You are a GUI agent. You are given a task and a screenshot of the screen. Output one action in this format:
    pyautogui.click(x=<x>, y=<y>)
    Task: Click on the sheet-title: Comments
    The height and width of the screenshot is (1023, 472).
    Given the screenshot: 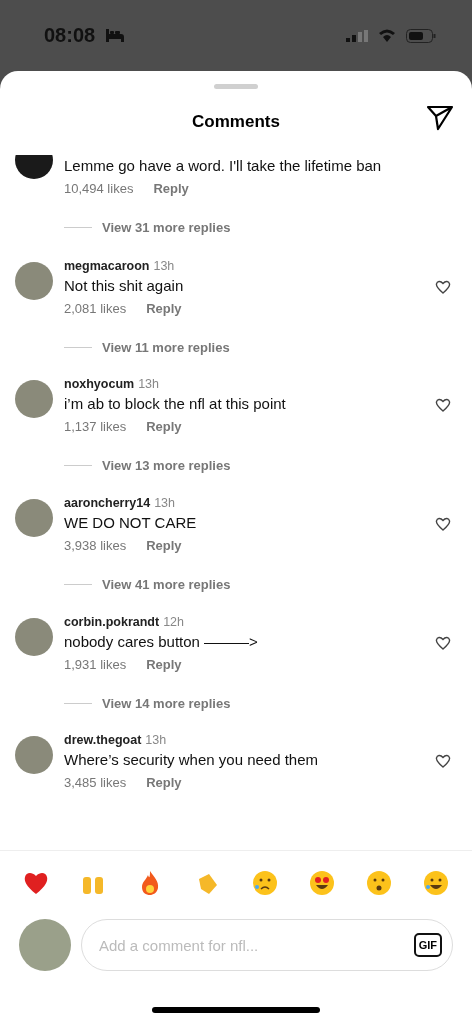 What is the action you would take?
    pyautogui.click(x=236, y=122)
    